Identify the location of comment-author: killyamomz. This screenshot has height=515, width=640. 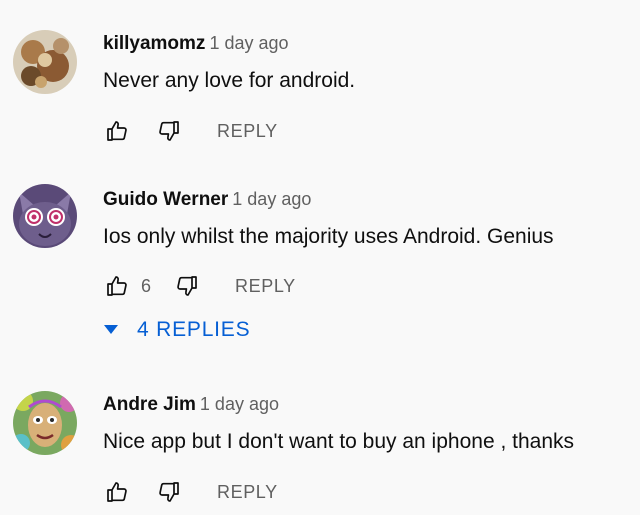
(154, 43).